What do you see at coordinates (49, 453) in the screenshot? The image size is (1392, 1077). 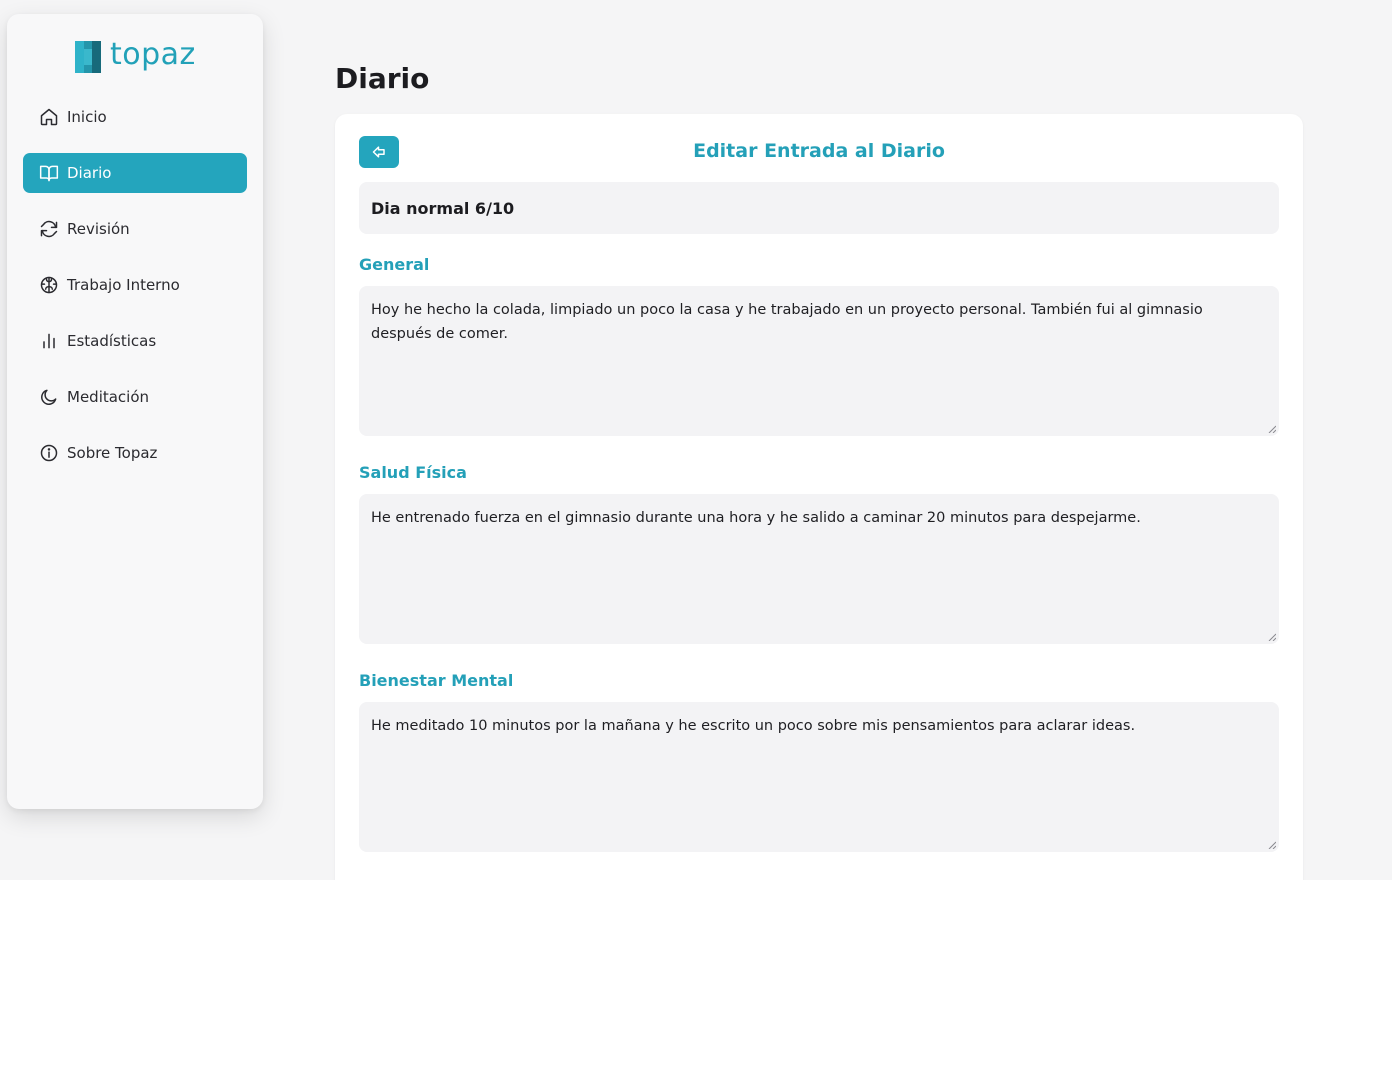 I see `info-icon` at bounding box center [49, 453].